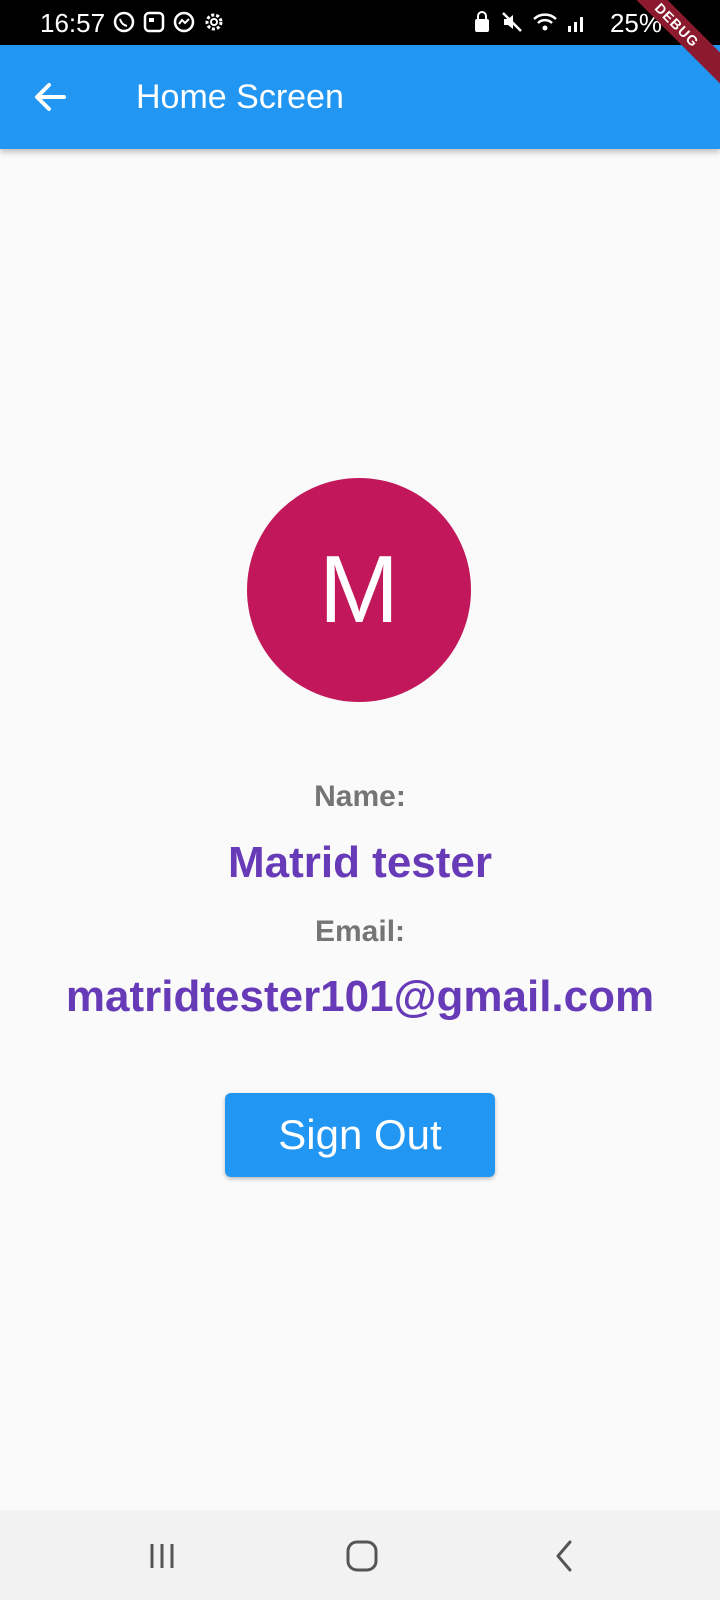  I want to click on status-bar: 16:57 25%, so click(360, 22).